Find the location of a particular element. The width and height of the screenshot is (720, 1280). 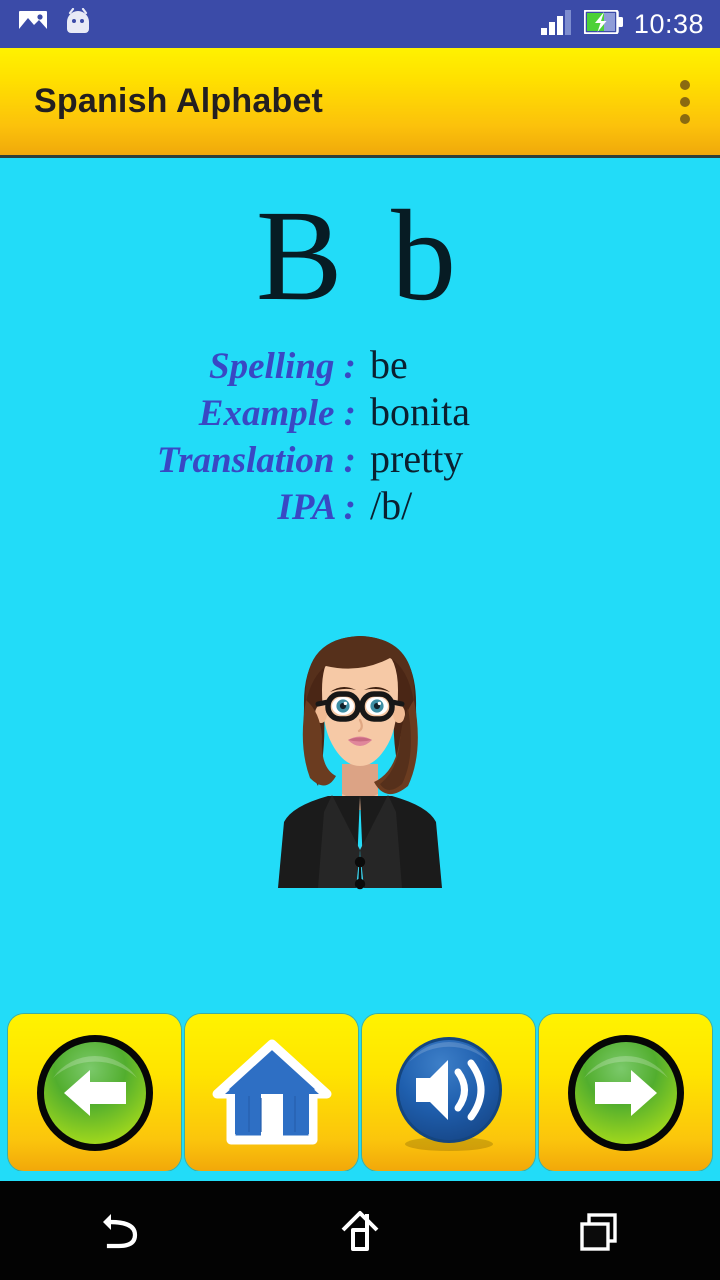

info-row-example: Example : bonita is located at coordinates (360, 411).